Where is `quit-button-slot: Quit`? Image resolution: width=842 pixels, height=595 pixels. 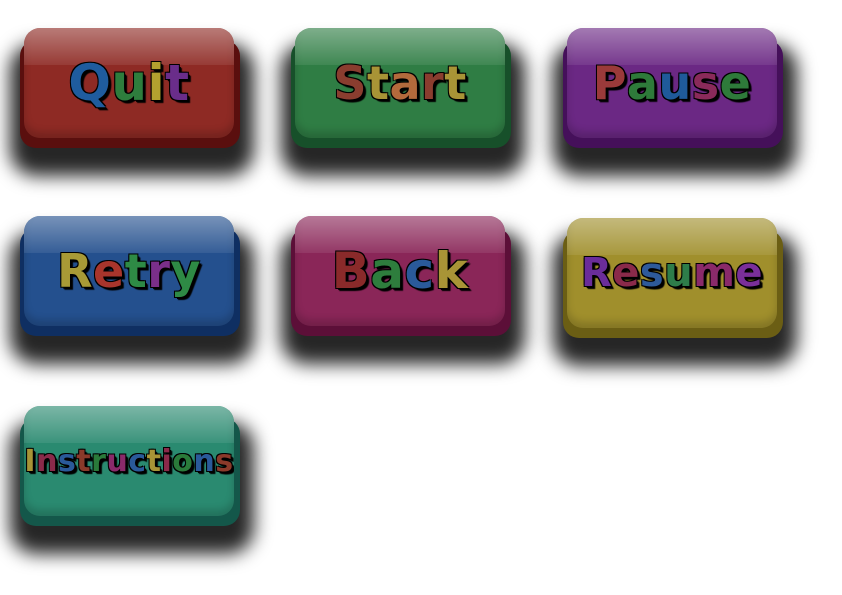 quit-button-slot: Quit is located at coordinates (132, 102).